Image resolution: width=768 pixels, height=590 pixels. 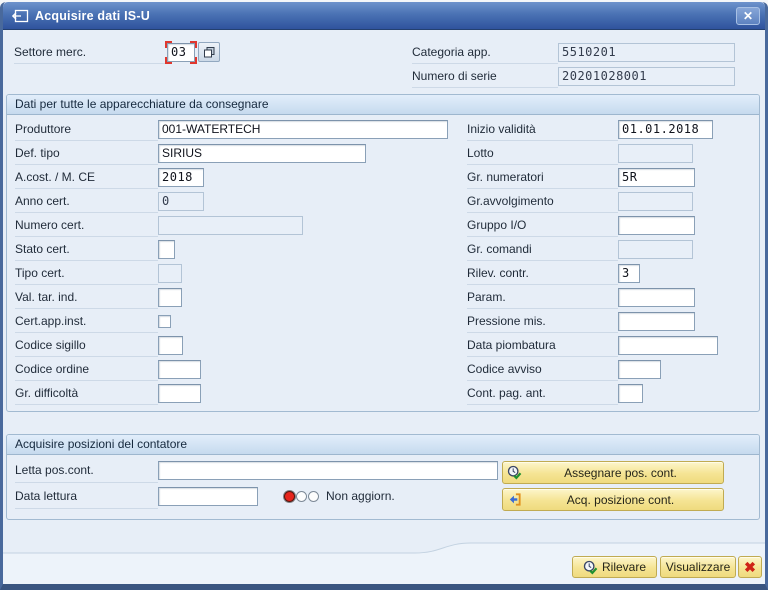 I want to click on letta-pos-row: Letta pos.cont., so click(x=256, y=470).